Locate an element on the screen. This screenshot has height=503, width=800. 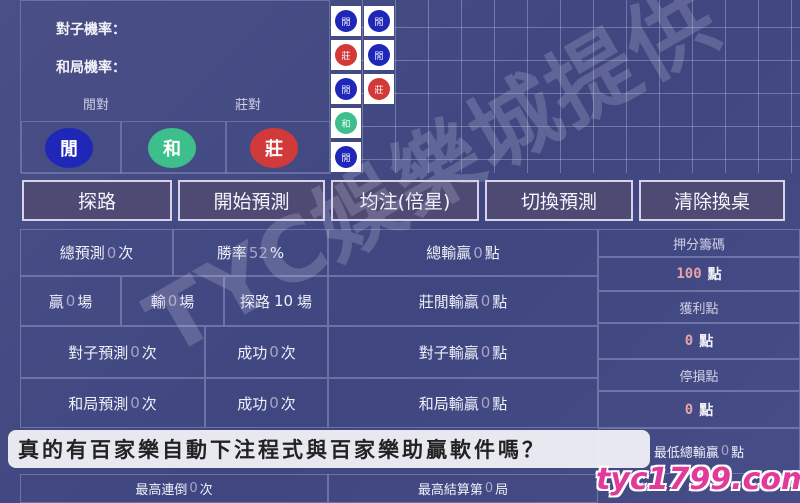
max-settle-cell: 最高結算第 0 局 is located at coordinates (463, 488).